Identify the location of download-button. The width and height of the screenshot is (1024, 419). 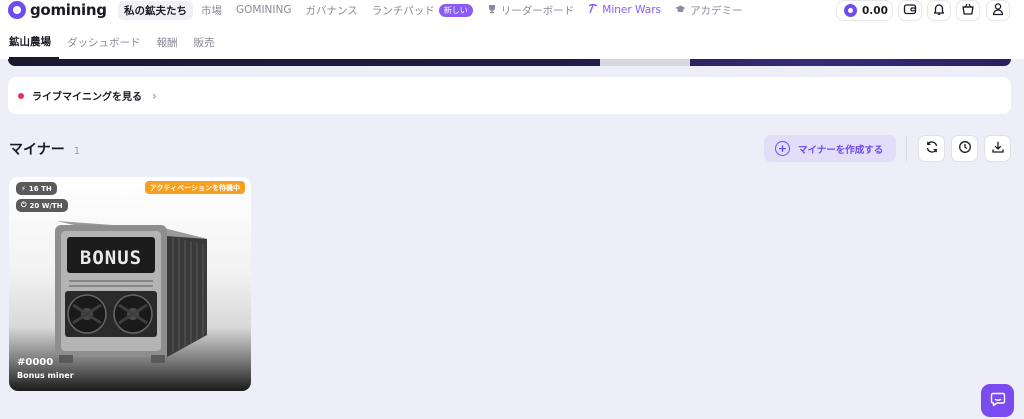
(997, 148).